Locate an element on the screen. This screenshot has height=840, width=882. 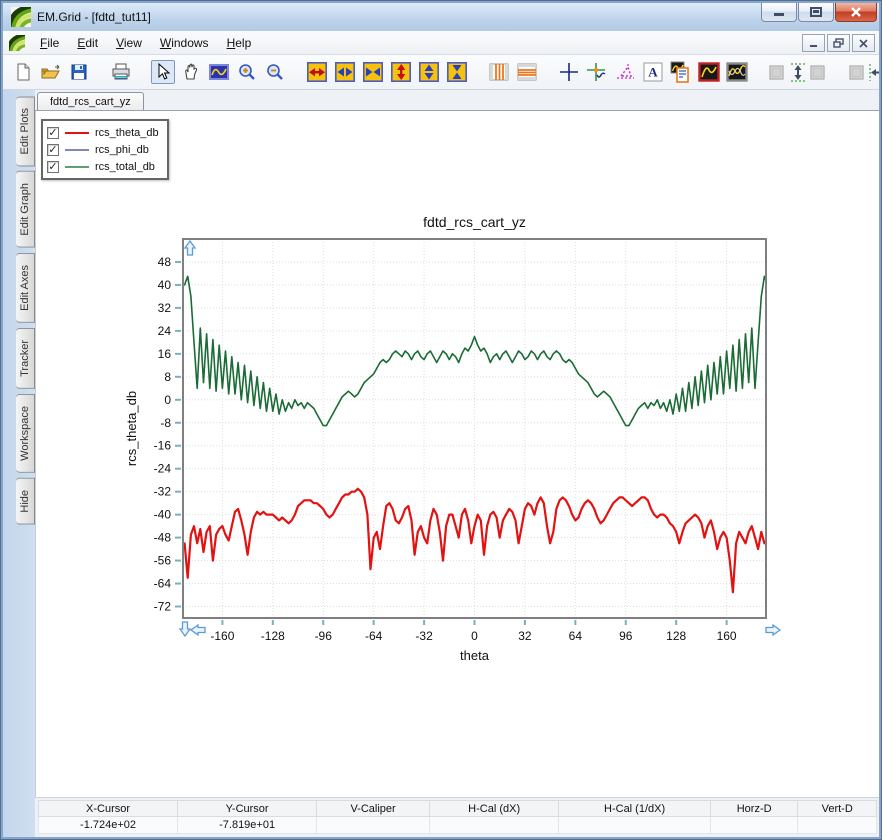
x-tick-label: 32 is located at coordinates (525, 636).